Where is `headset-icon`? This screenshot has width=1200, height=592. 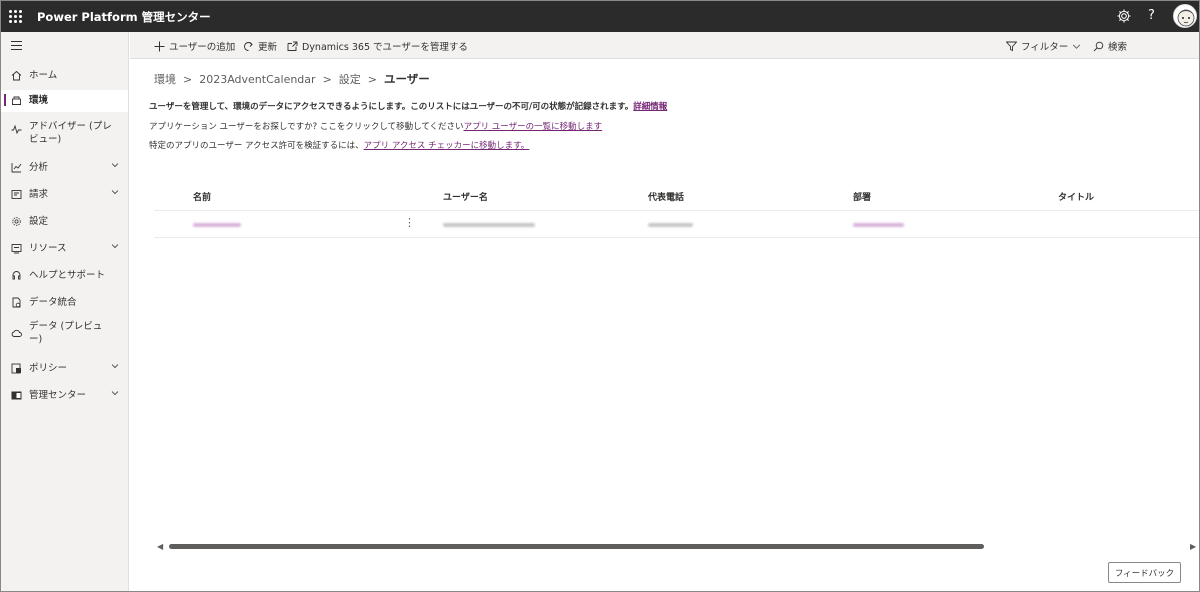
headset-icon is located at coordinates (16, 275).